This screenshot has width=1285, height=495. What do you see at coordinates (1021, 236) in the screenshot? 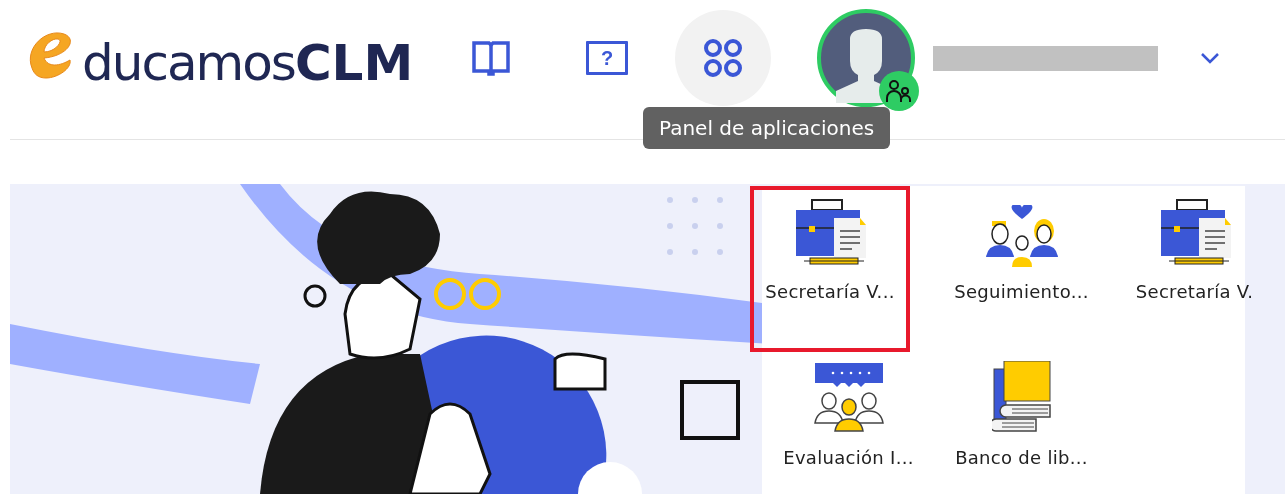
I see `family-icon` at bounding box center [1021, 236].